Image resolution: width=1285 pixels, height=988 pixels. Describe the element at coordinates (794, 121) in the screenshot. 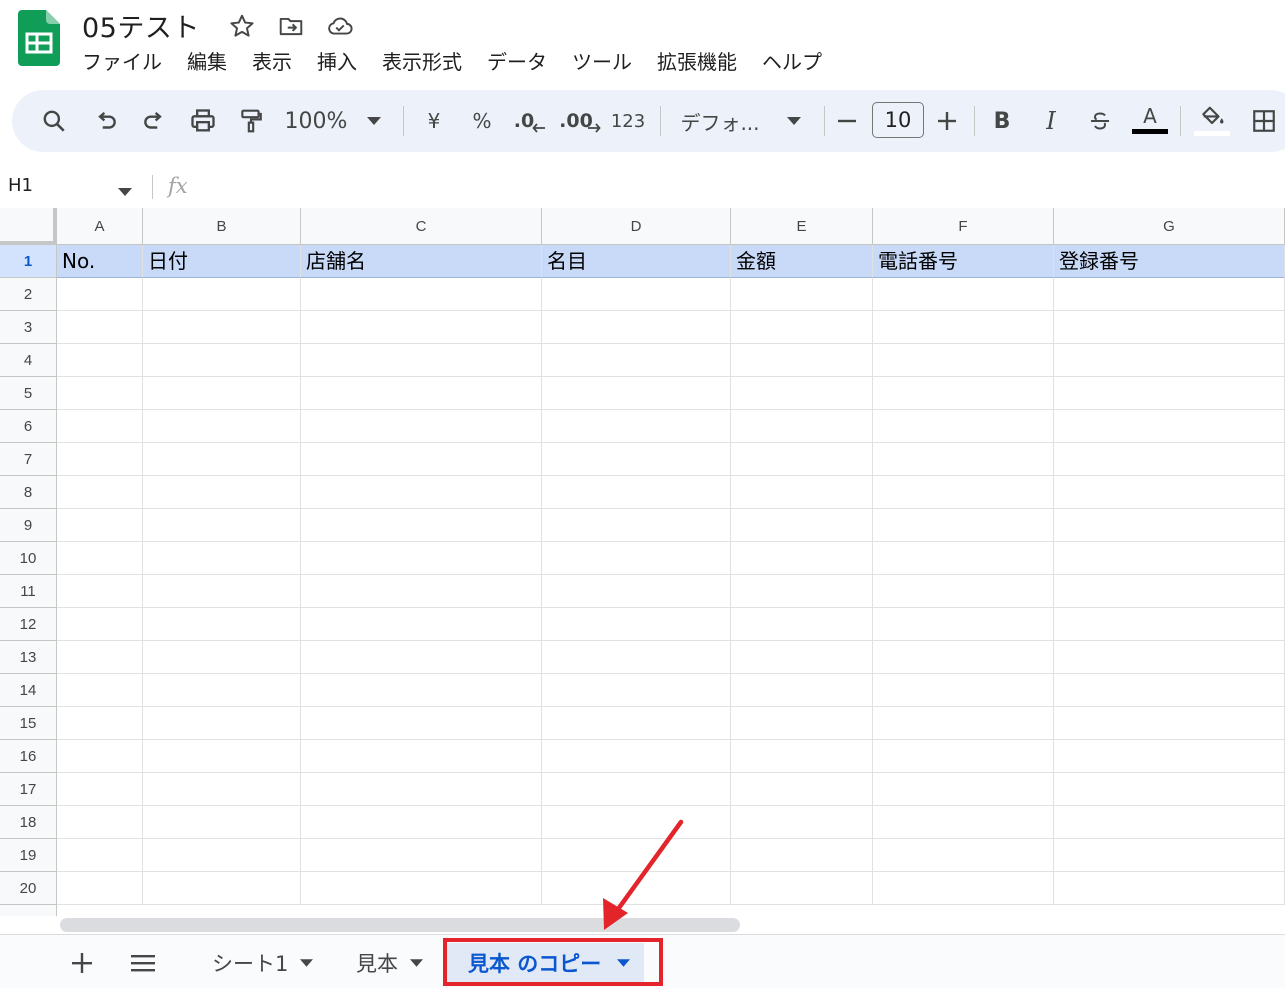

I see `font-dropdown-icon` at that location.